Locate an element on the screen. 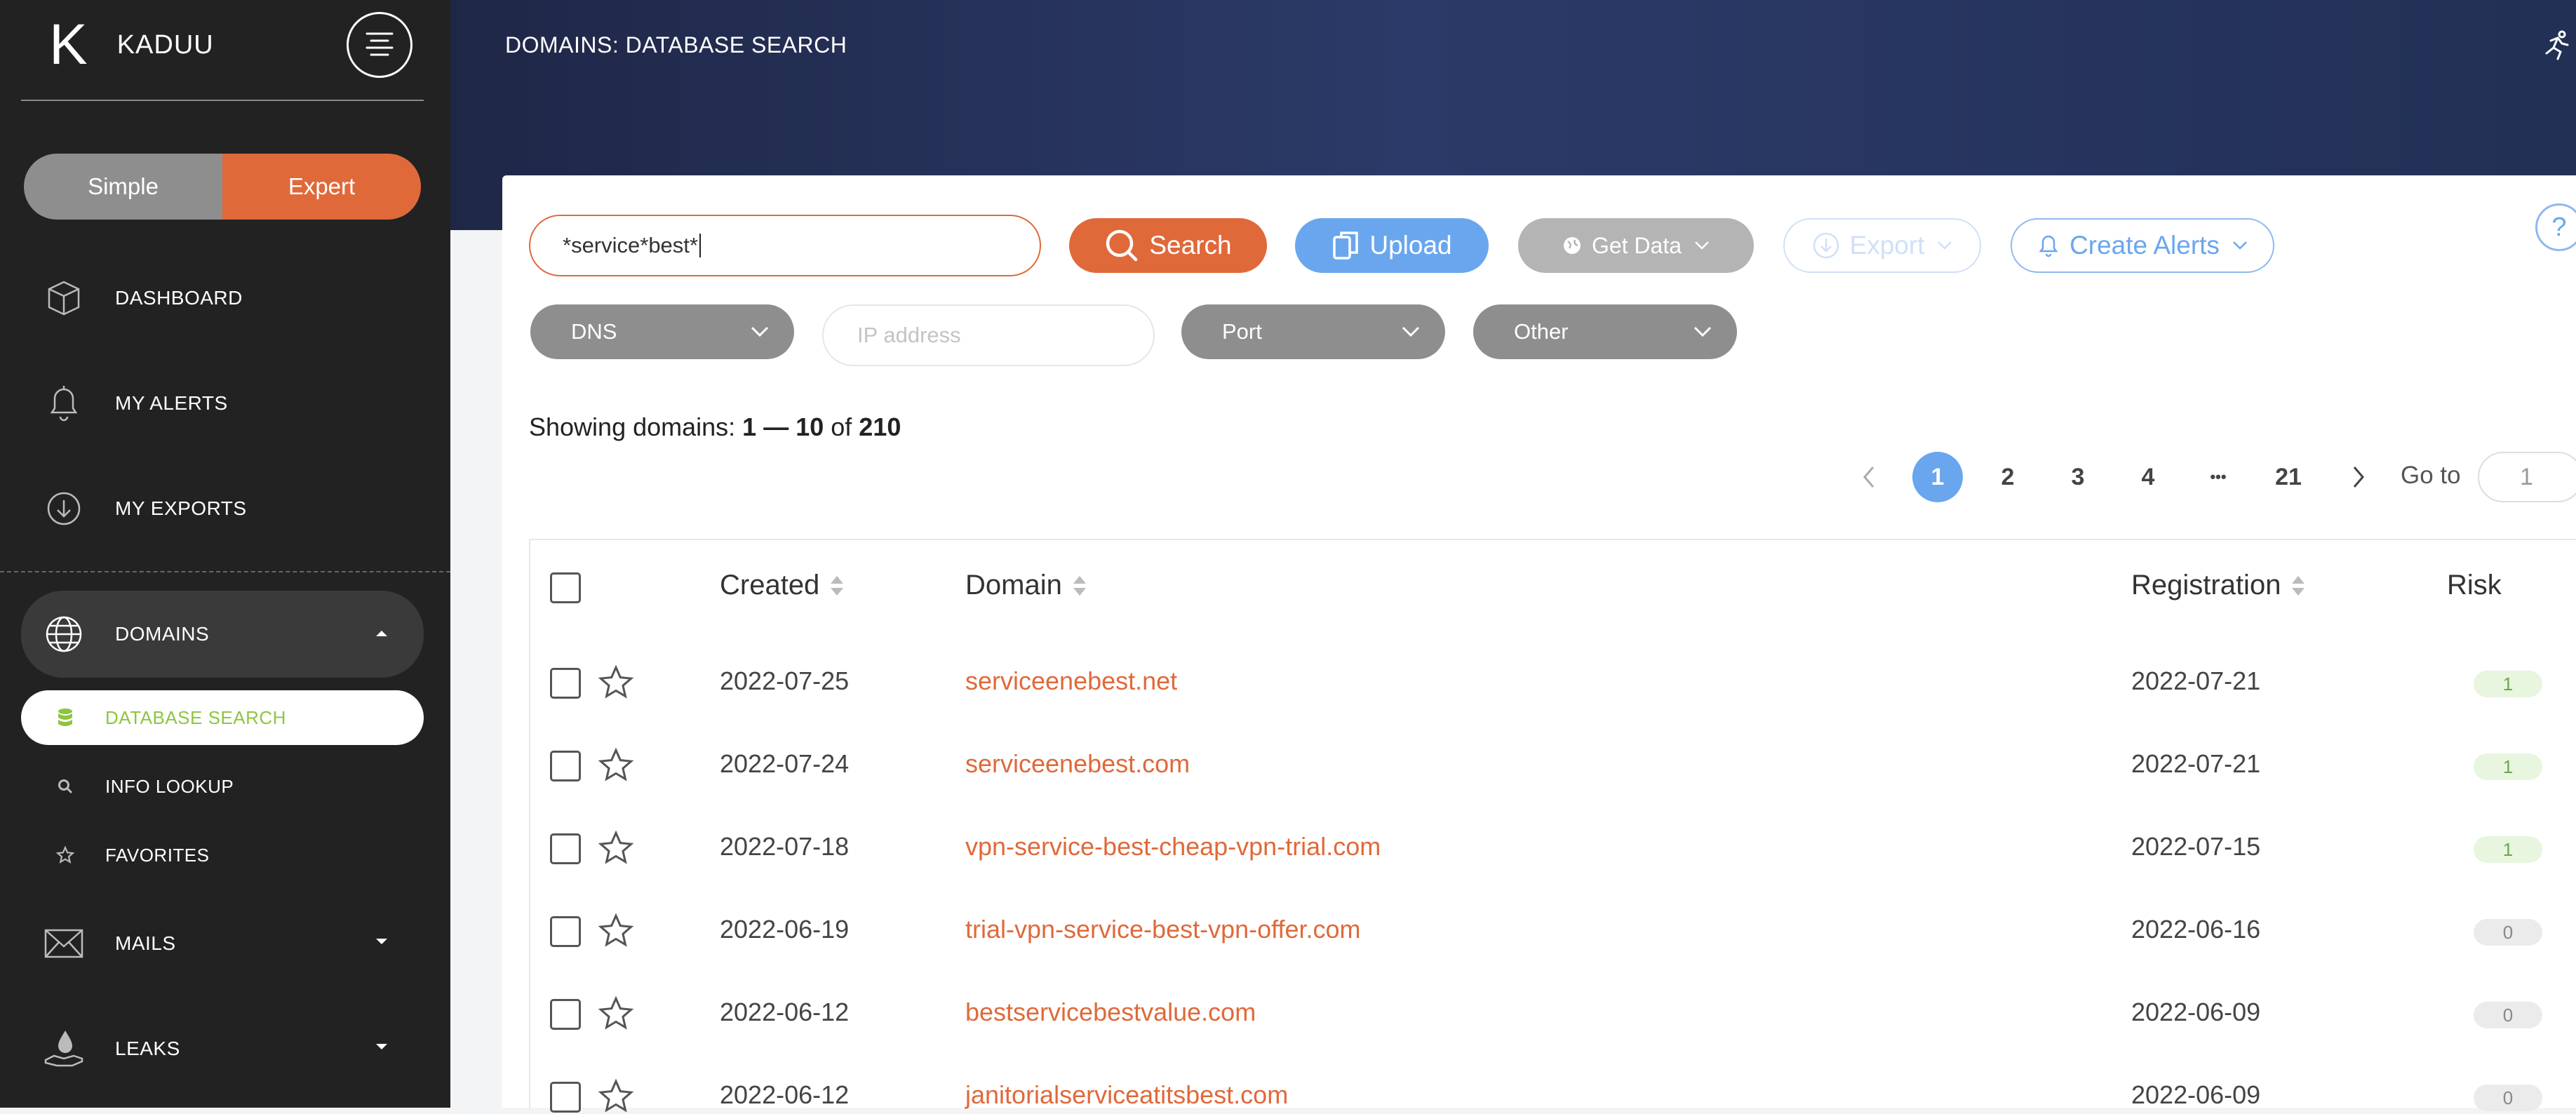 This screenshot has width=2576, height=1114. copy-files-icon is located at coordinates (1345, 246).